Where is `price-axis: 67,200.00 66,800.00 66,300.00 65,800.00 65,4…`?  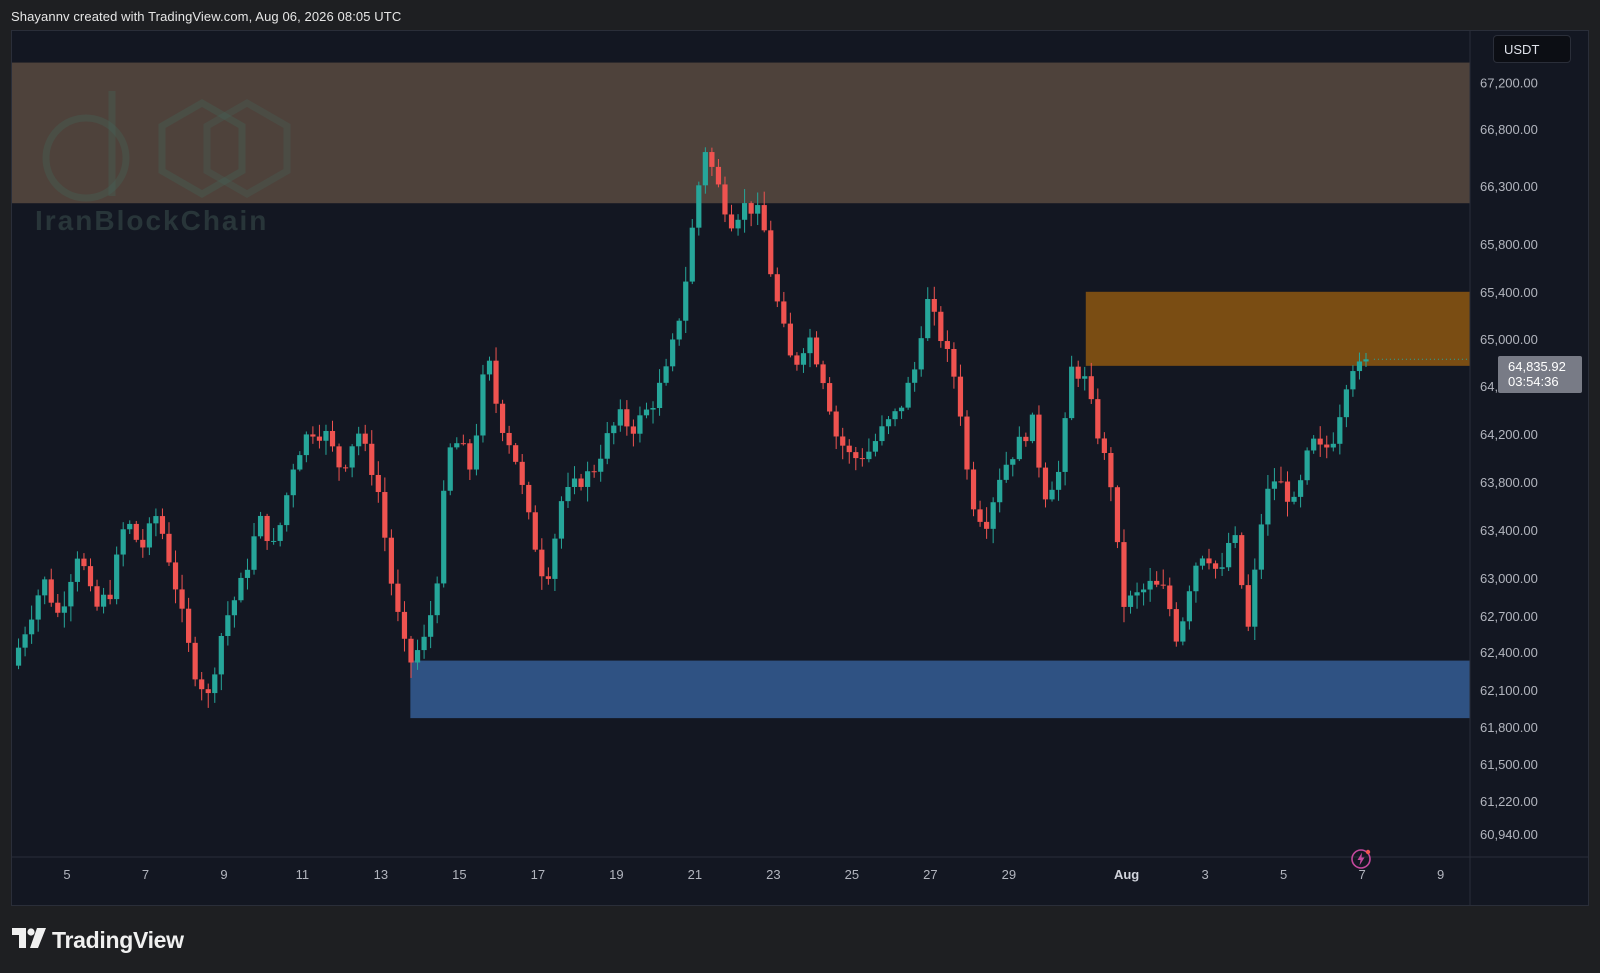 price-axis: 67,200.00 66,800.00 66,300.00 65,800.00 65,4… is located at coordinates (1509, 459).